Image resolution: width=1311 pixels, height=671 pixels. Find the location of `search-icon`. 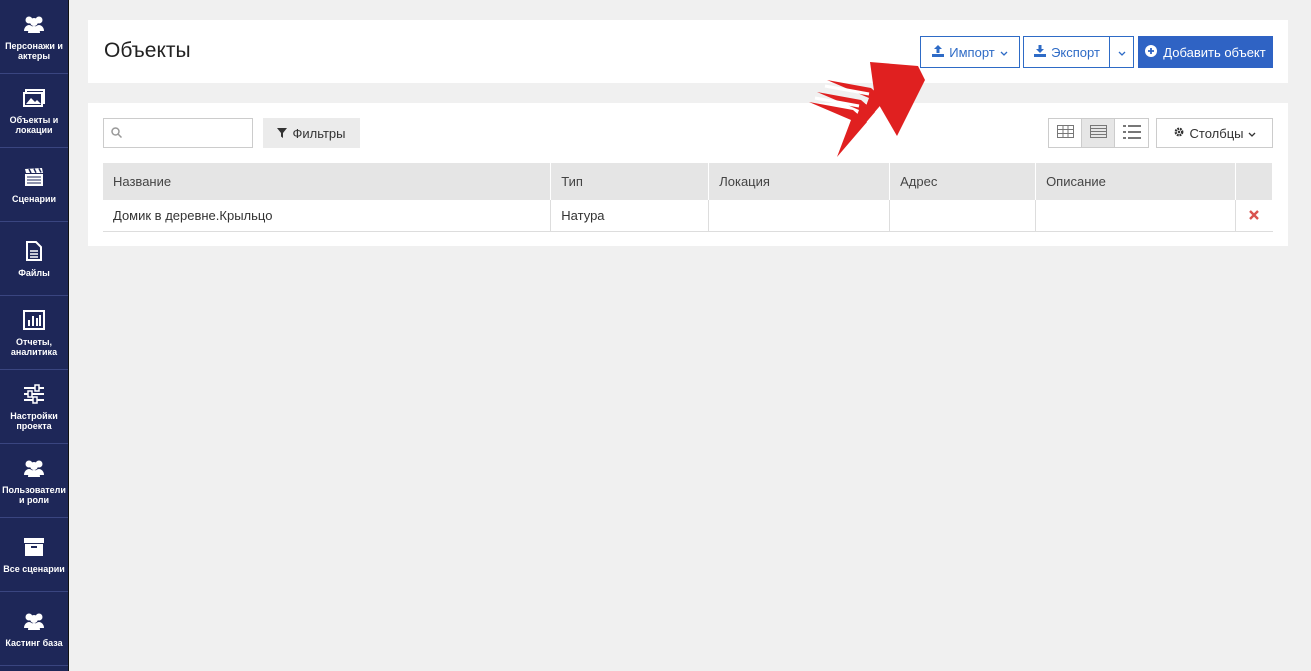

search-icon is located at coordinates (117, 133).